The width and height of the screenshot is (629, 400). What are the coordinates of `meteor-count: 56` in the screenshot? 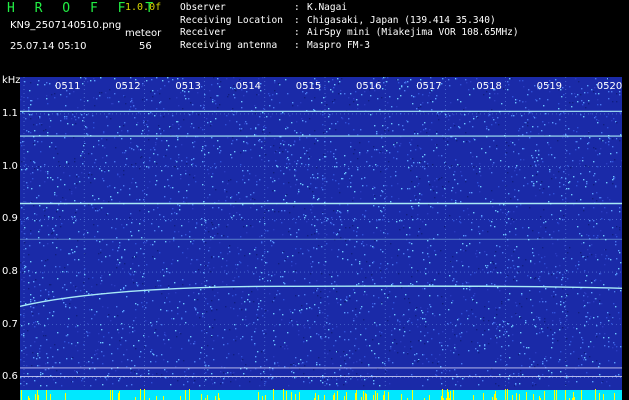 It's located at (145, 46).